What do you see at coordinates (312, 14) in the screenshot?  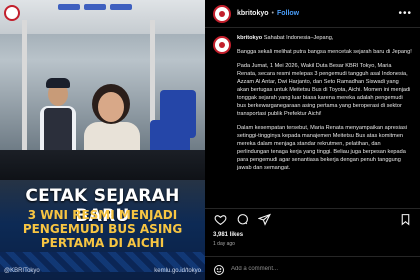 I see `post-header: kbritokyo • Follow •••` at bounding box center [312, 14].